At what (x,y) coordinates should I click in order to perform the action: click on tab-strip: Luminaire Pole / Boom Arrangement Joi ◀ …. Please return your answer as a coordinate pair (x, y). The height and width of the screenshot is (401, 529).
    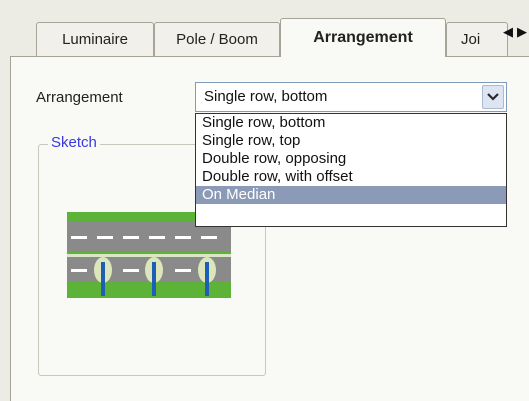
    Looking at the image, I should click on (264, 28).